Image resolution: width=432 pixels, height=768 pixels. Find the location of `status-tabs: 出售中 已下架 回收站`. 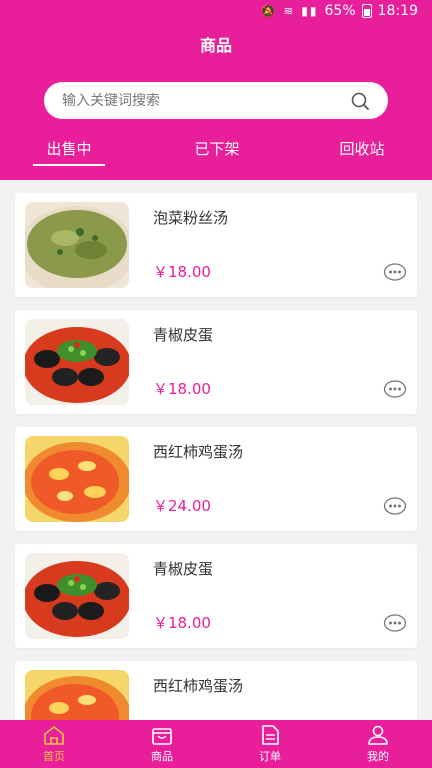

status-tabs: 出售中 已下架 回收站 is located at coordinates (216, 154).